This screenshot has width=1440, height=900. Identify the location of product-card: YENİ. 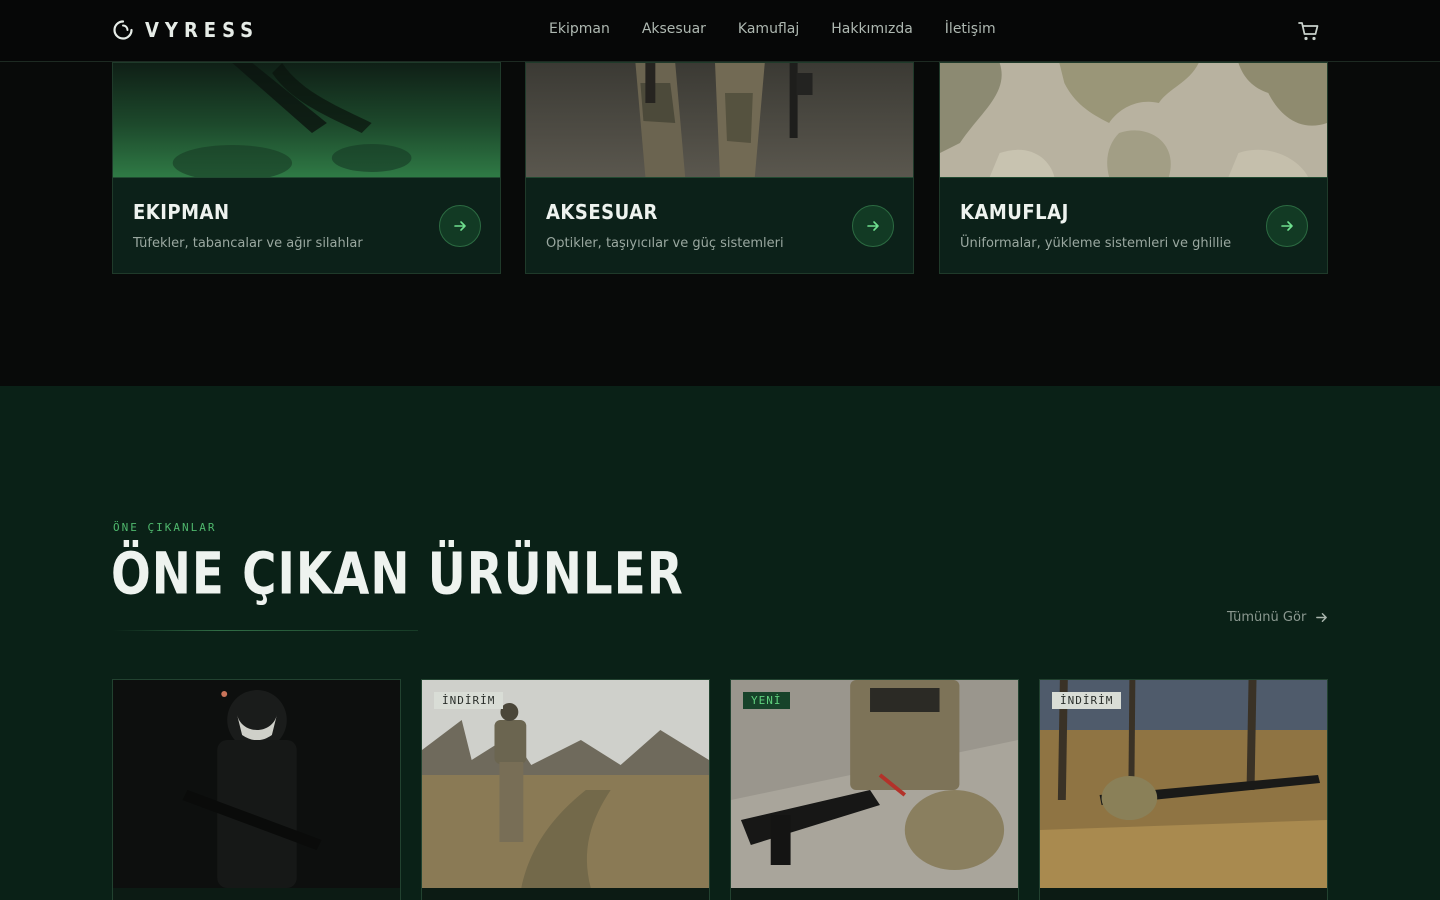
(874, 789).